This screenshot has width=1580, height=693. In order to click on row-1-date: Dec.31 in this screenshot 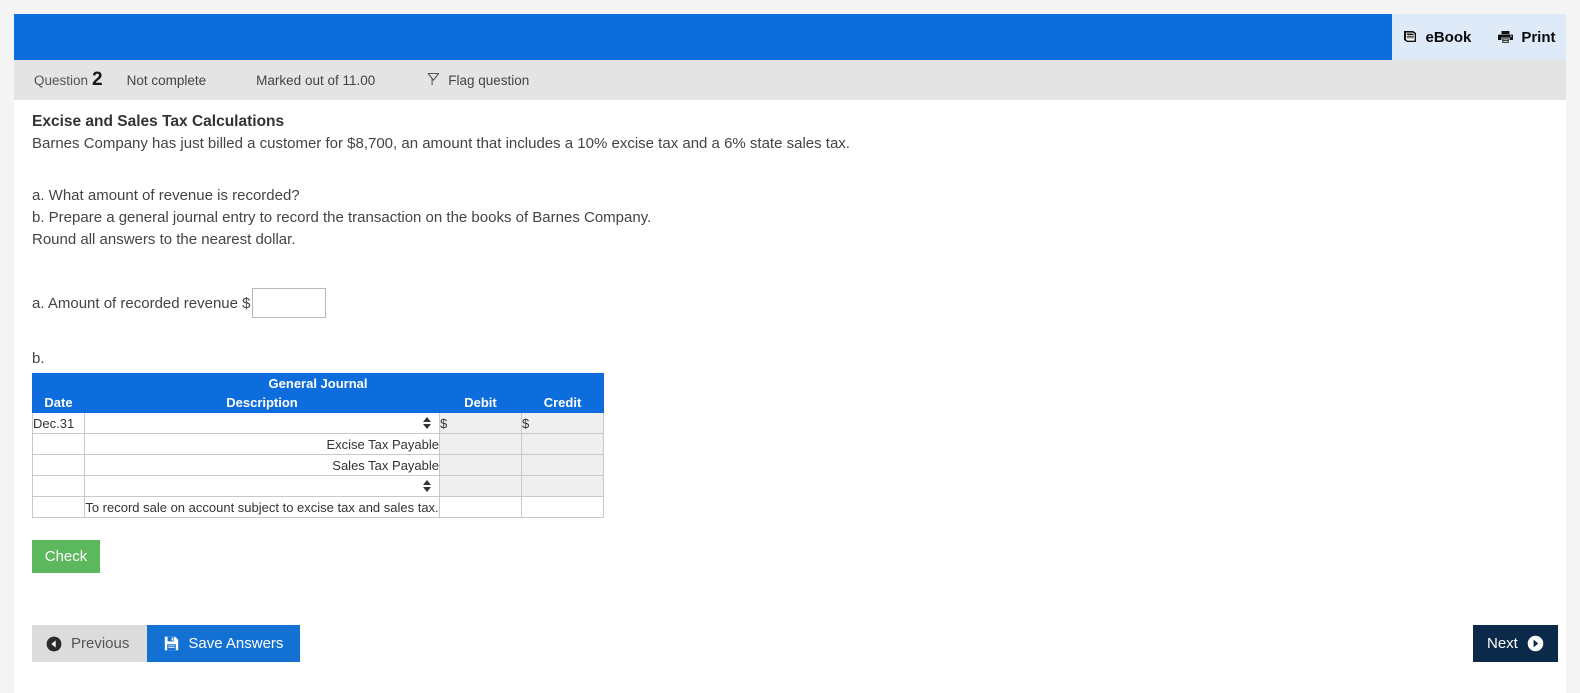, I will do `click(58, 423)`.